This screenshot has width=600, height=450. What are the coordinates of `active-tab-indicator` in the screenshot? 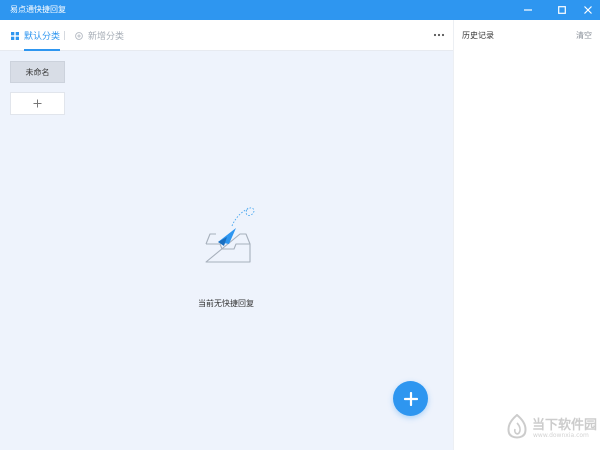 It's located at (42, 50).